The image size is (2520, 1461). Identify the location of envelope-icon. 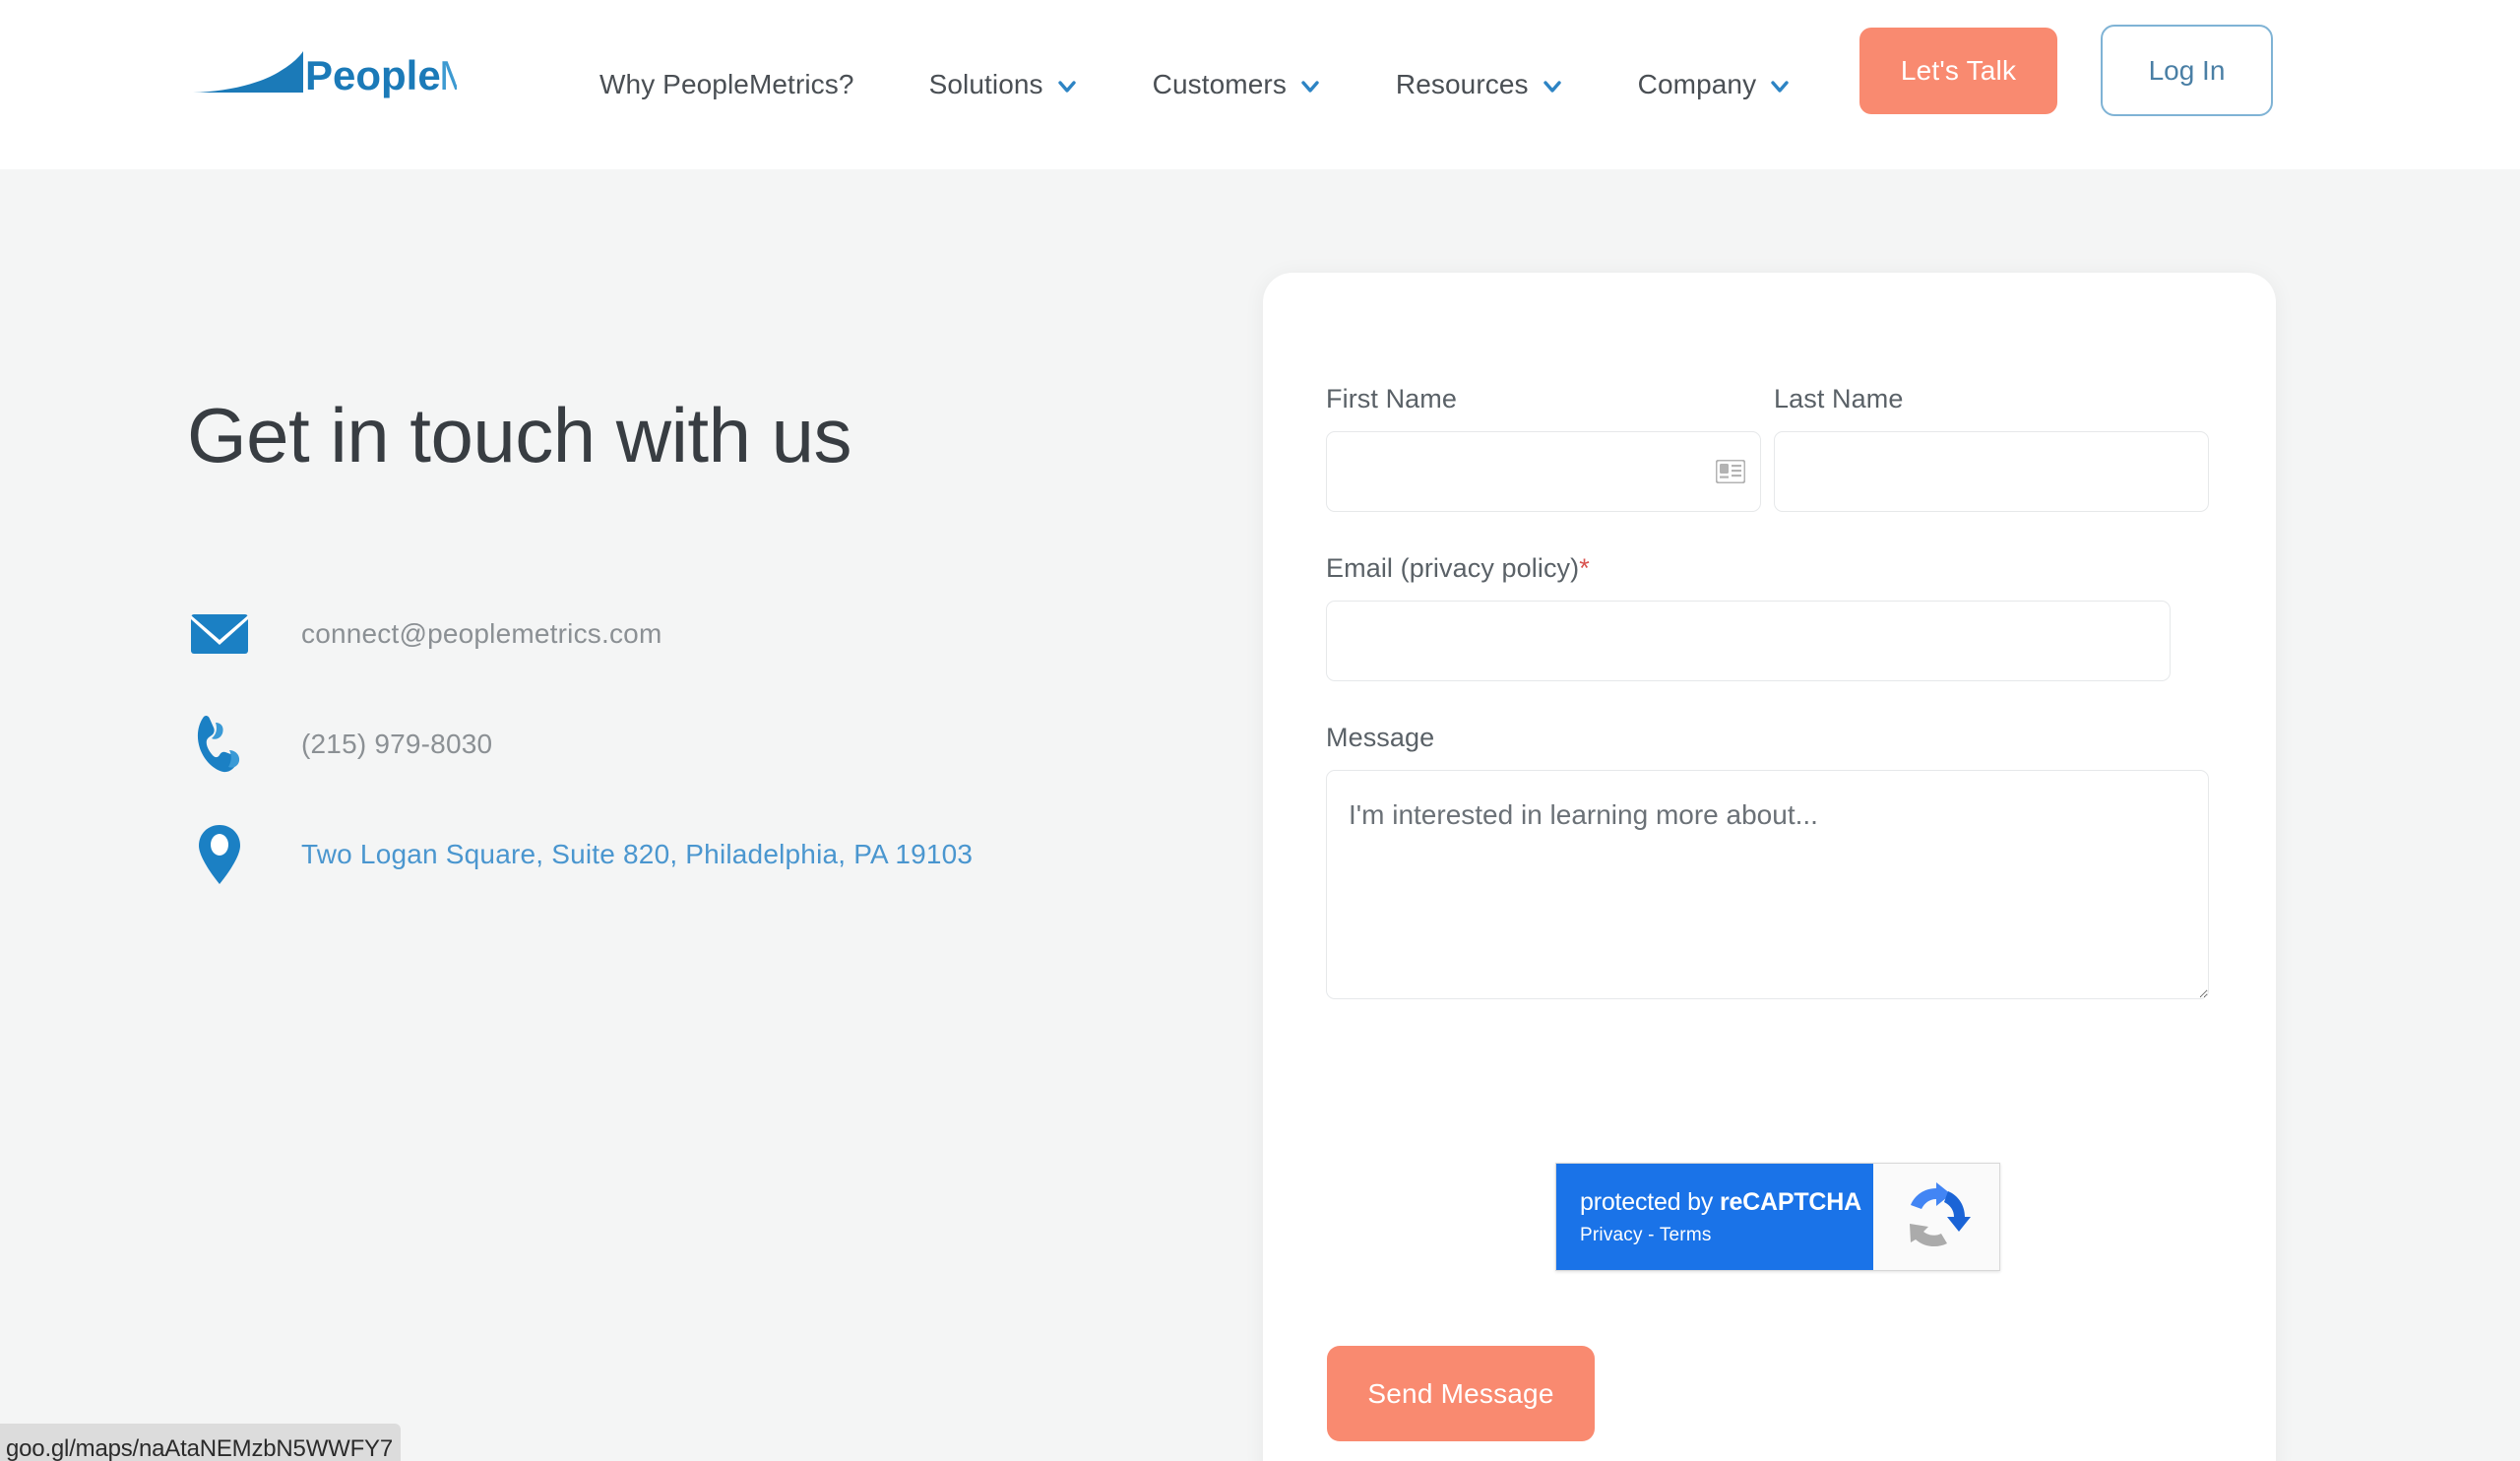
(219, 634).